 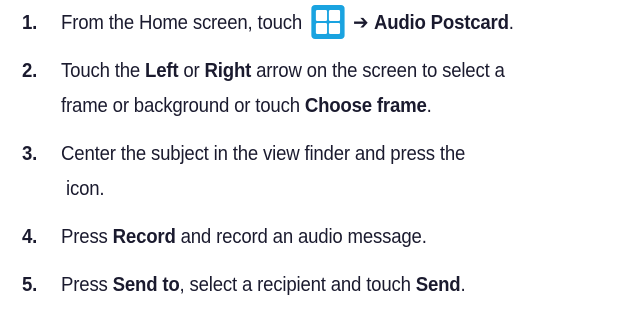 I want to click on step-bold-send: Send, so click(x=438, y=285).